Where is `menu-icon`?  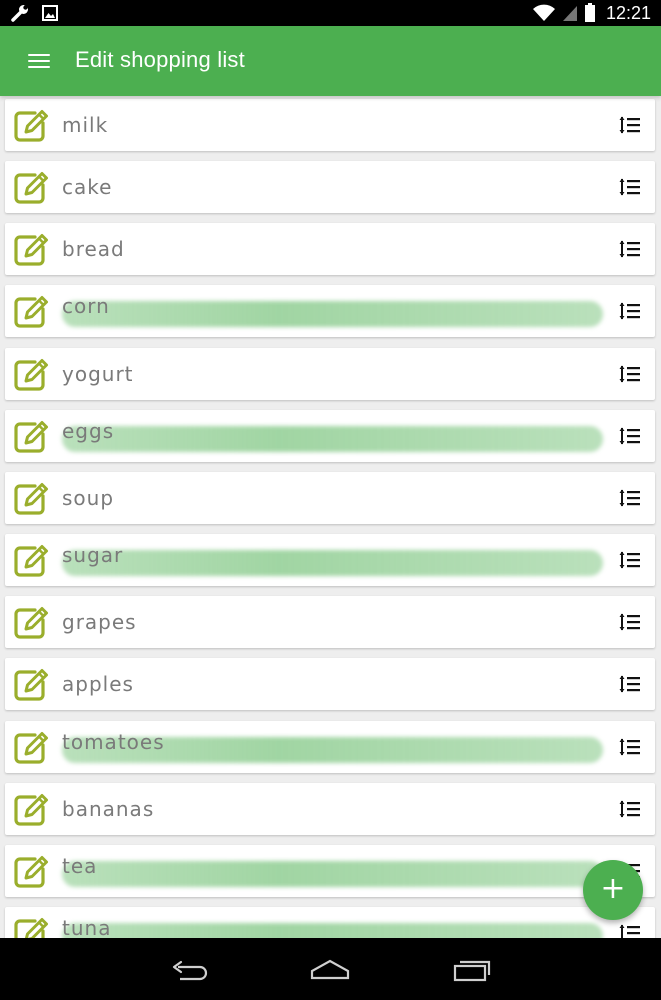 menu-icon is located at coordinates (39, 61).